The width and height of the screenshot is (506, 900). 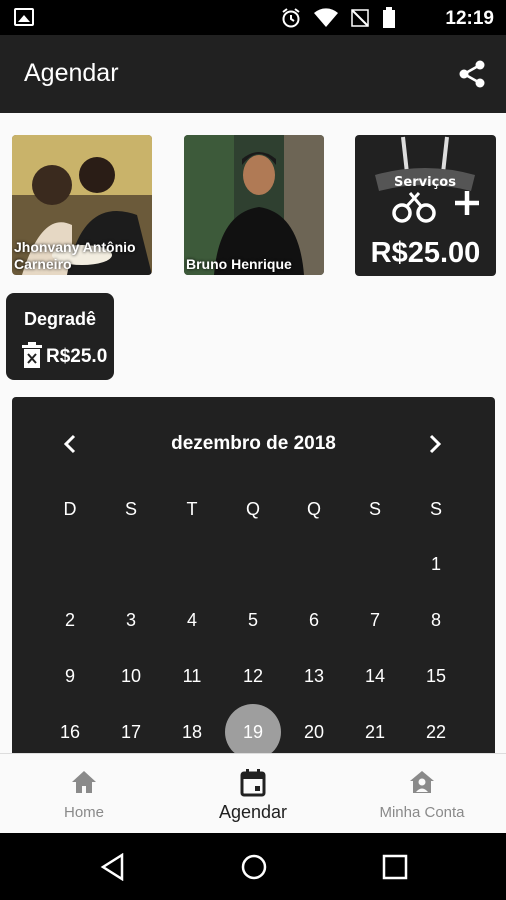 I want to click on weekday-label: T, so click(x=192, y=509).